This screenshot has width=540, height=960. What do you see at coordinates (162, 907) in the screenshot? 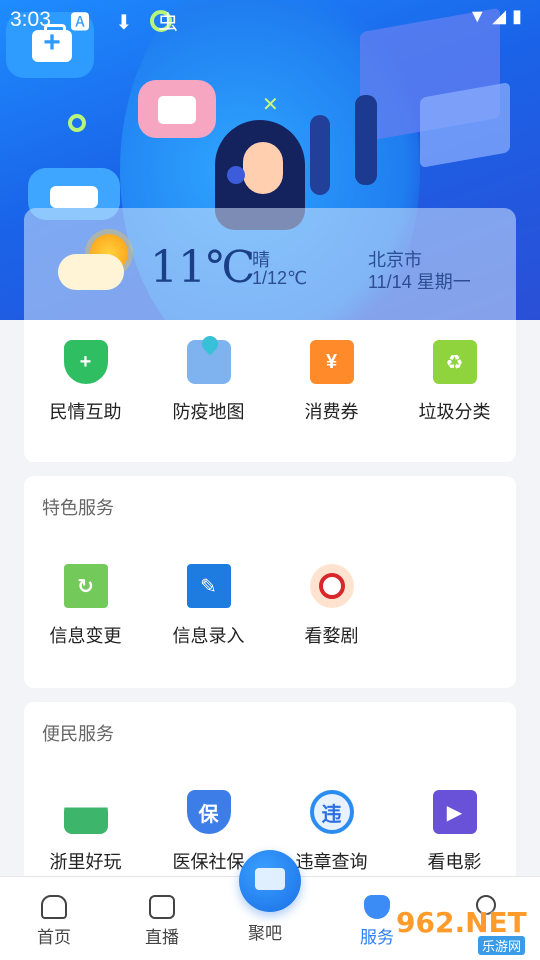
I see `video-camera-icon` at bounding box center [162, 907].